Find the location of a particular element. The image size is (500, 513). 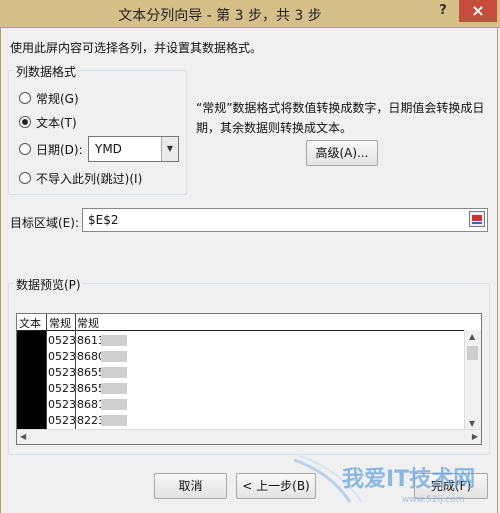

radio-date-label: 日期(D): is located at coordinates (59, 149).